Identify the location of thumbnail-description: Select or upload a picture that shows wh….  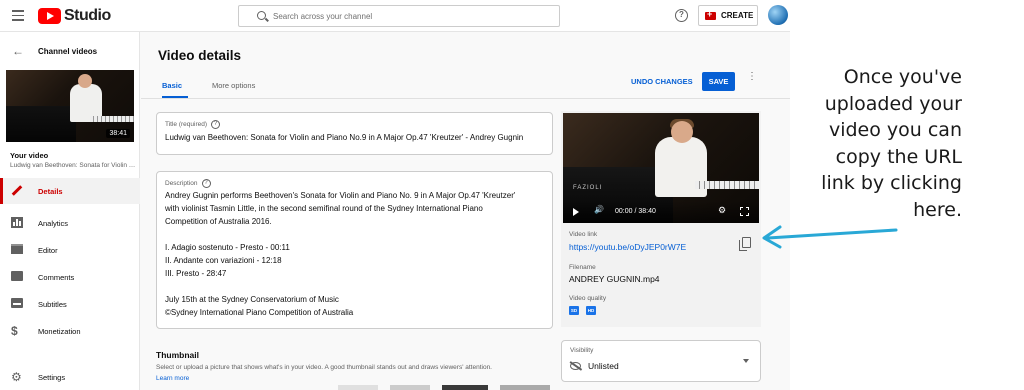
(324, 367).